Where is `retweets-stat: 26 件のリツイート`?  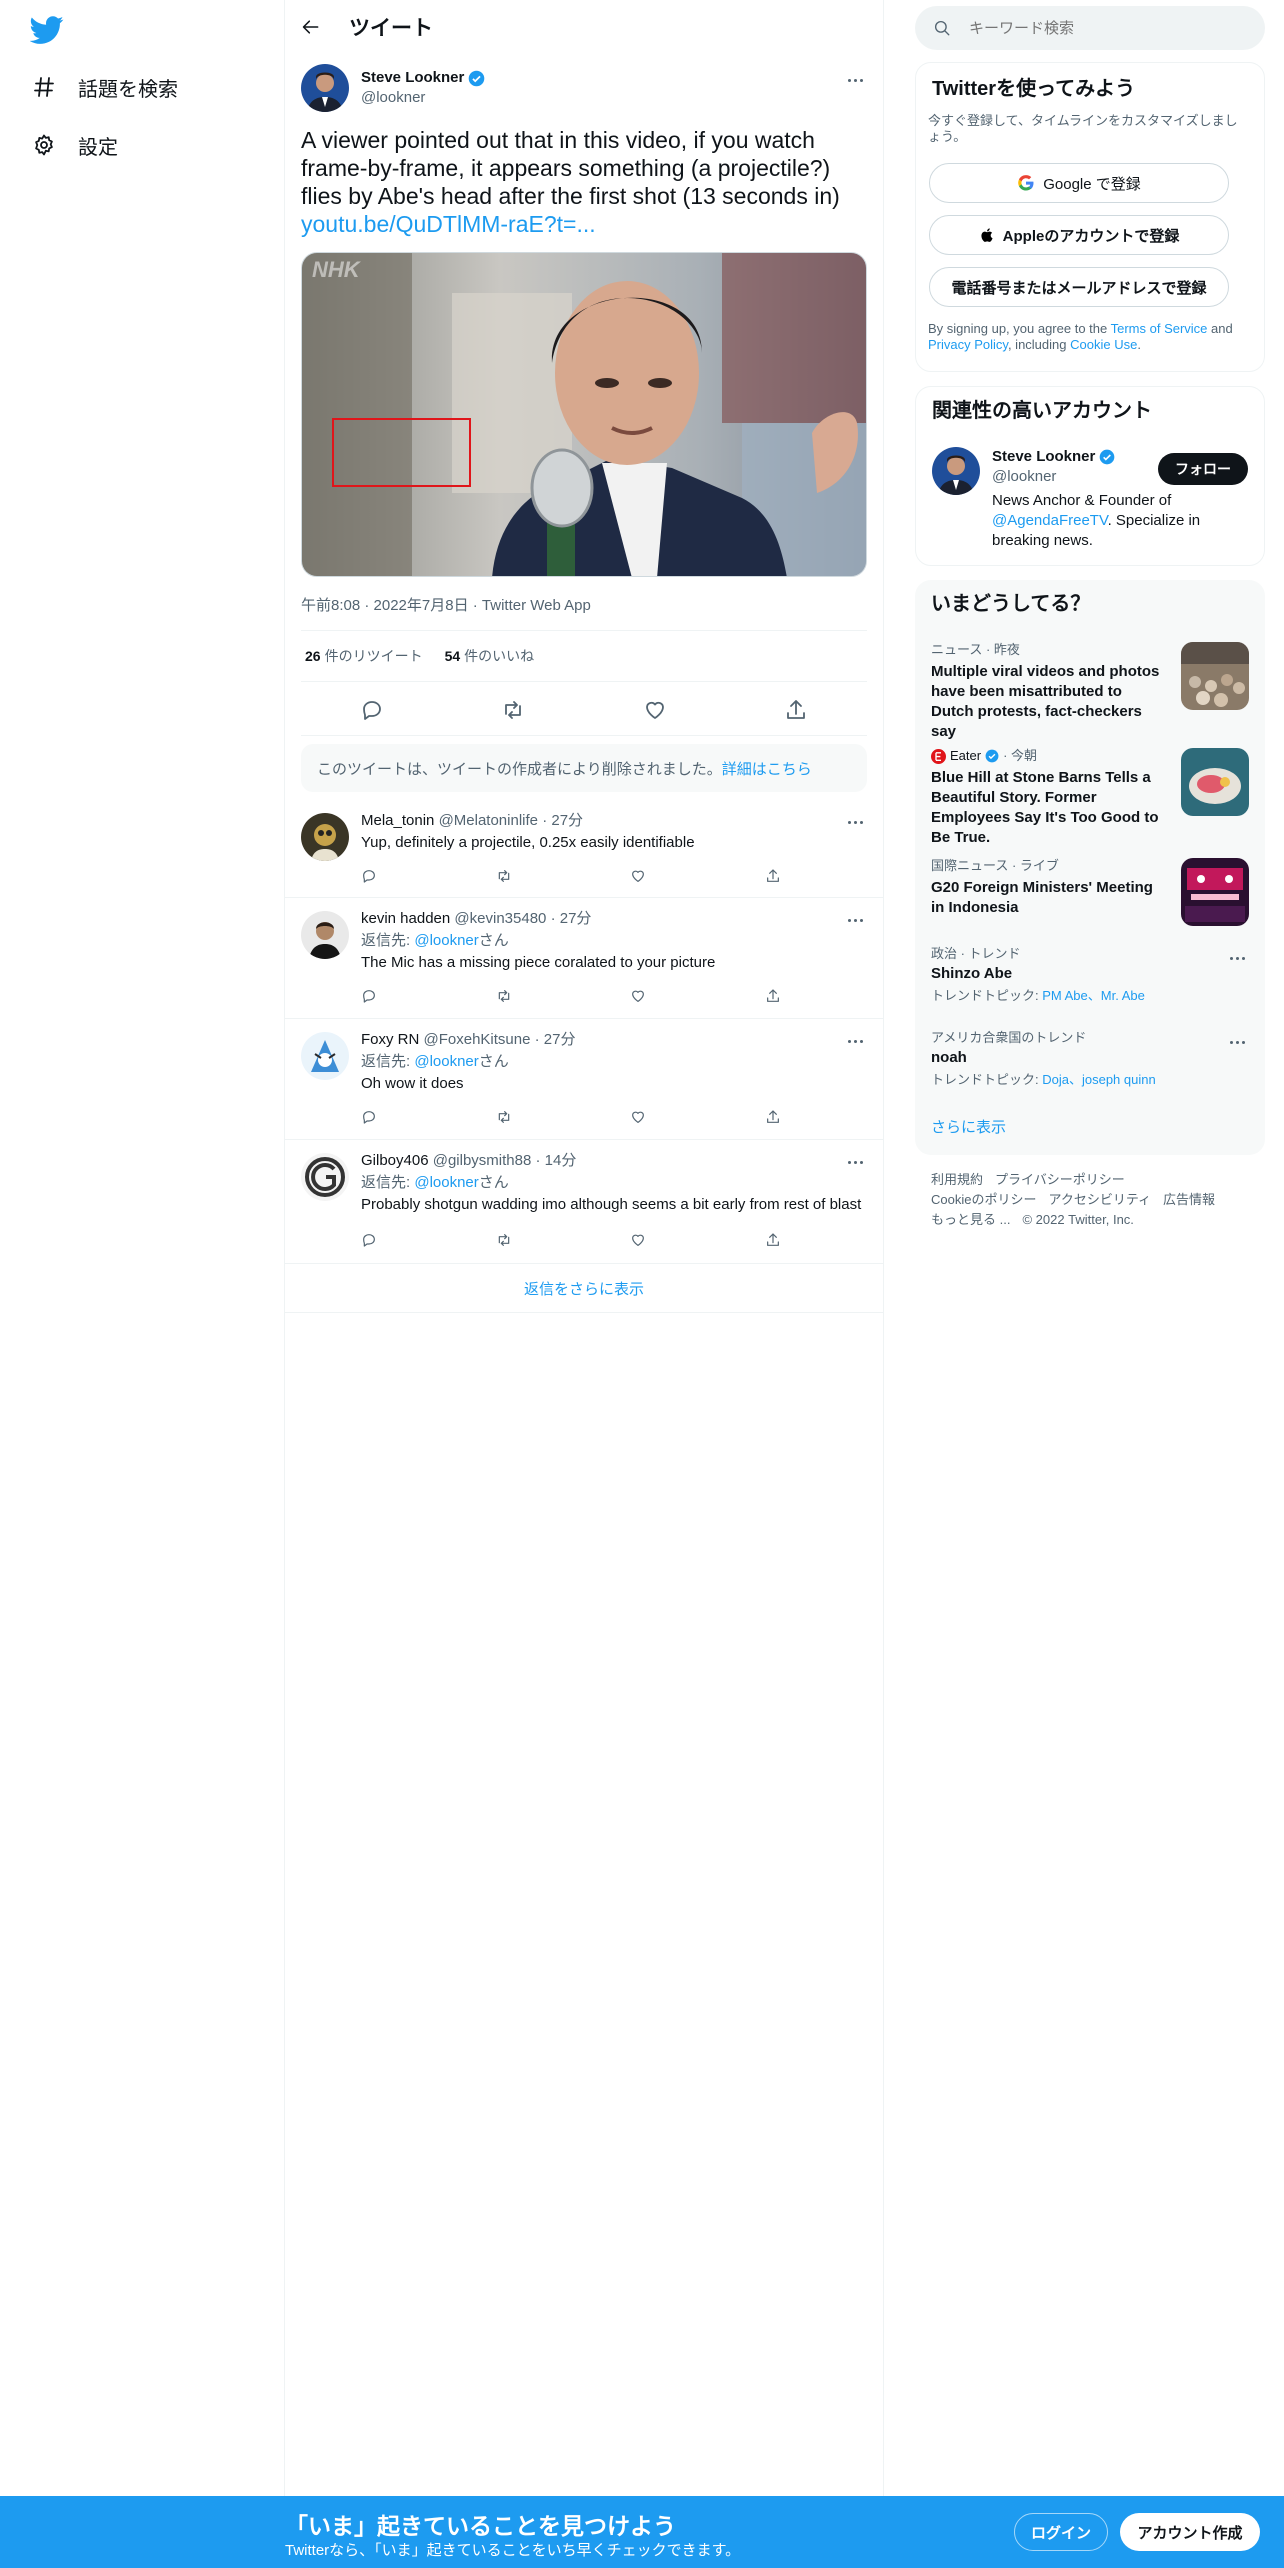
retweets-stat: 26 件のリツイート is located at coordinates (364, 656).